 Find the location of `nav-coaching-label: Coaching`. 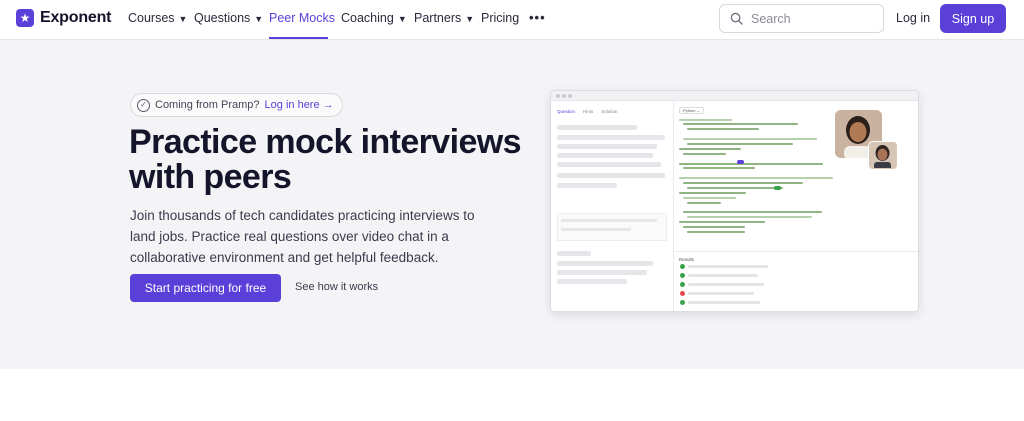

nav-coaching-label: Coaching is located at coordinates (367, 18).